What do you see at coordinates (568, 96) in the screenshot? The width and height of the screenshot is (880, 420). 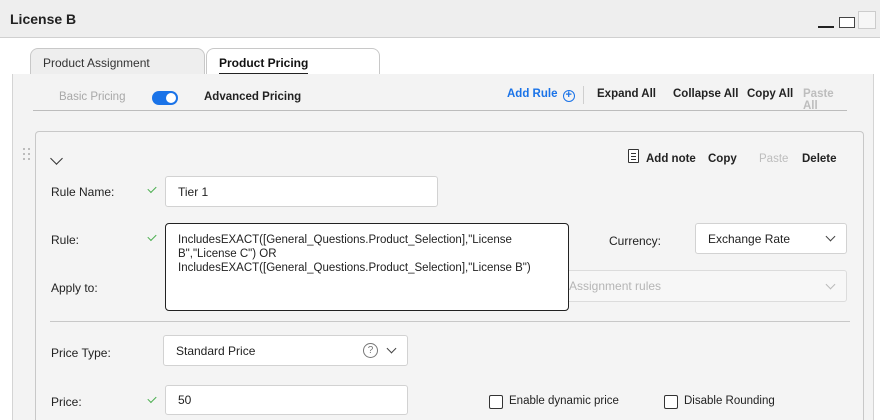 I see `plus-circle-icon: +` at bounding box center [568, 96].